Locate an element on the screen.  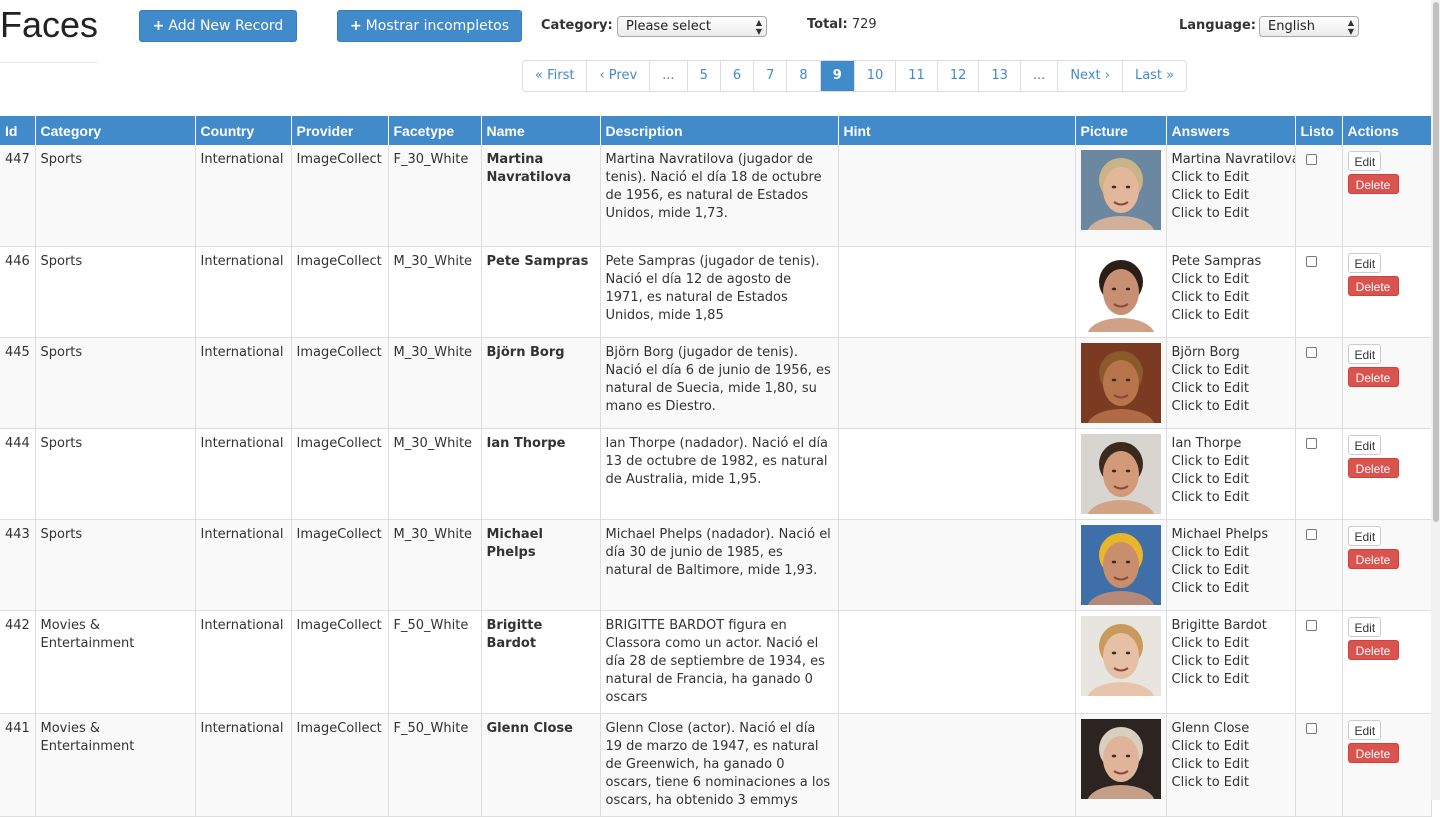
column-header: Category is located at coordinates (115, 130).